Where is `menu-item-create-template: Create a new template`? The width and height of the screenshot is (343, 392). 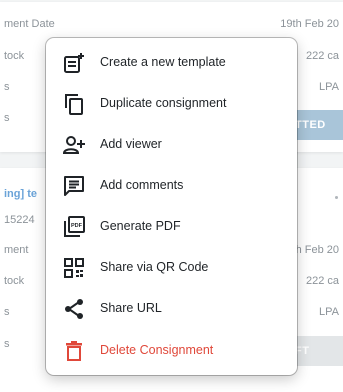
menu-item-create-template: Create a new template is located at coordinates (171, 62).